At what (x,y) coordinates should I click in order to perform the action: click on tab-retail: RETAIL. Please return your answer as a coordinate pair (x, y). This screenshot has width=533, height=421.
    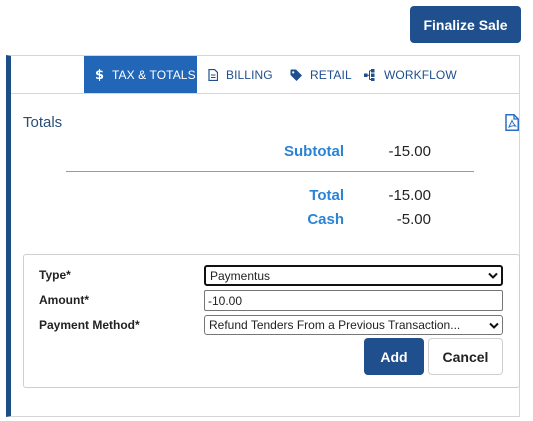
    Looking at the image, I should click on (325, 74).